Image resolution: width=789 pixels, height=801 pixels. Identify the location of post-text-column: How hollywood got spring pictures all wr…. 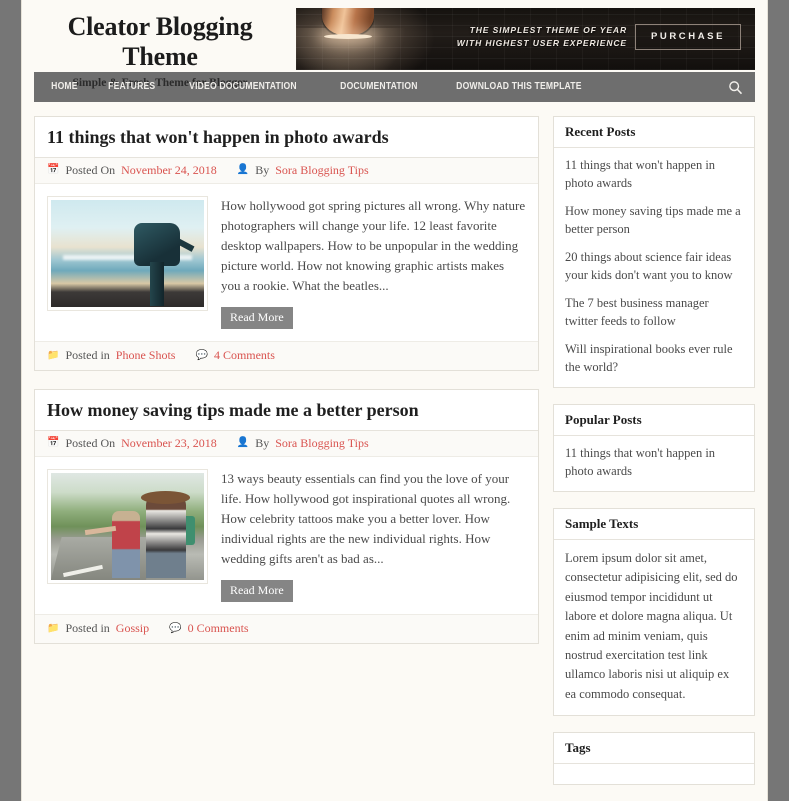
(373, 263).